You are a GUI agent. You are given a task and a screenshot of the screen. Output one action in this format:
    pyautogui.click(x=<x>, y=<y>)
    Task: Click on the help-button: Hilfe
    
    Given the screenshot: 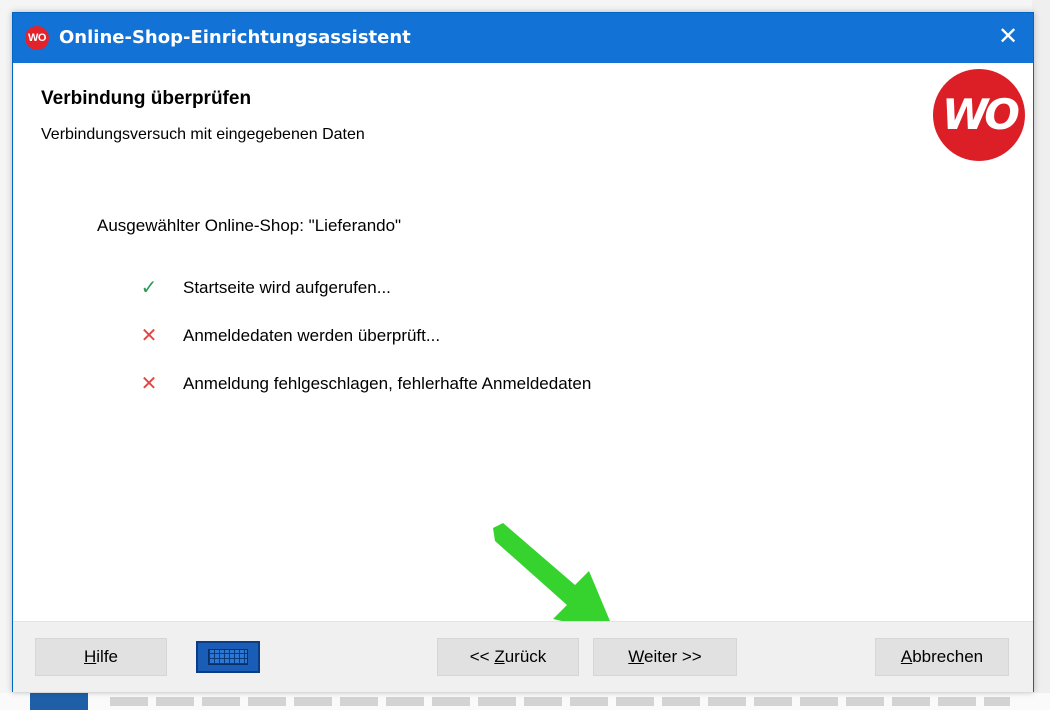 What is the action you would take?
    pyautogui.click(x=101, y=657)
    